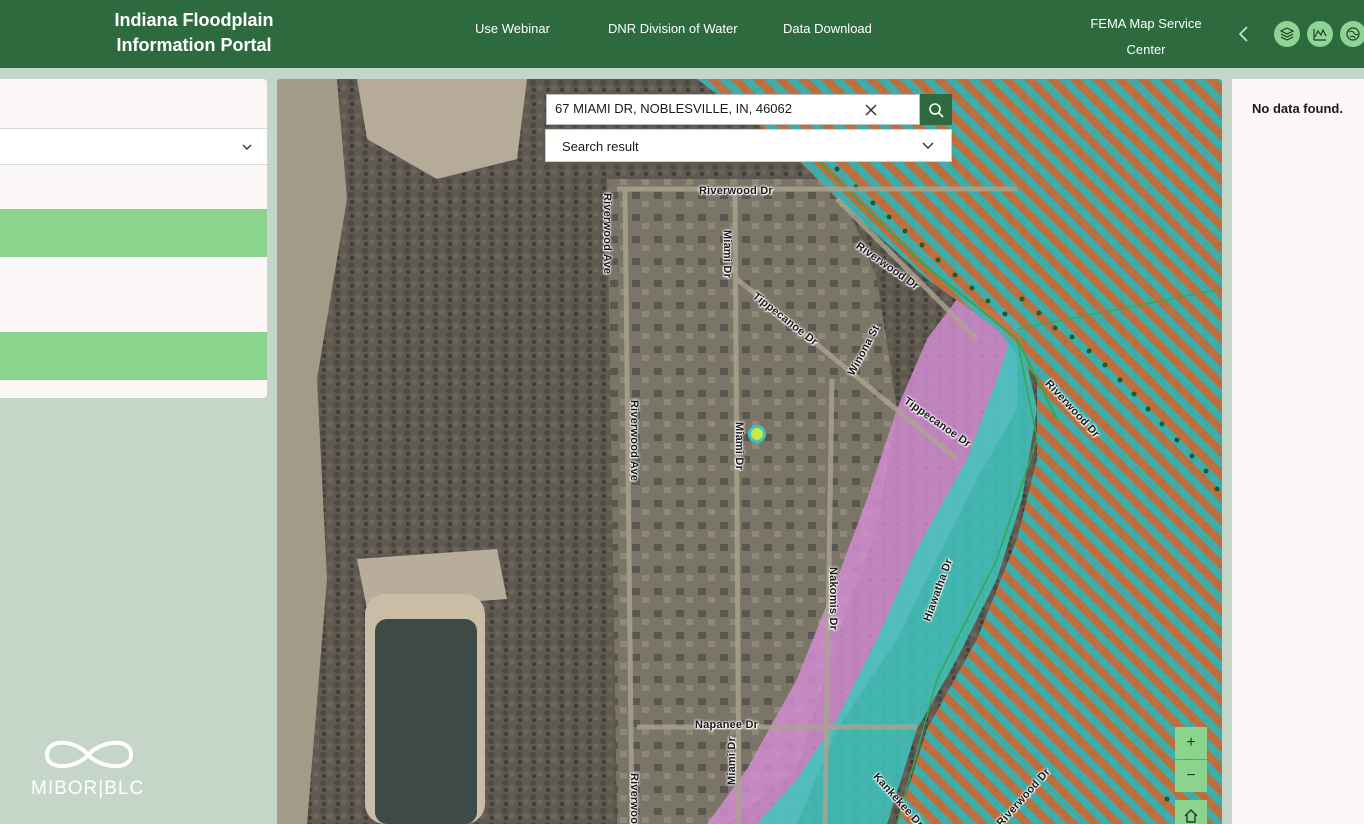 The image size is (1364, 824). I want to click on search-icon, so click(936, 110).